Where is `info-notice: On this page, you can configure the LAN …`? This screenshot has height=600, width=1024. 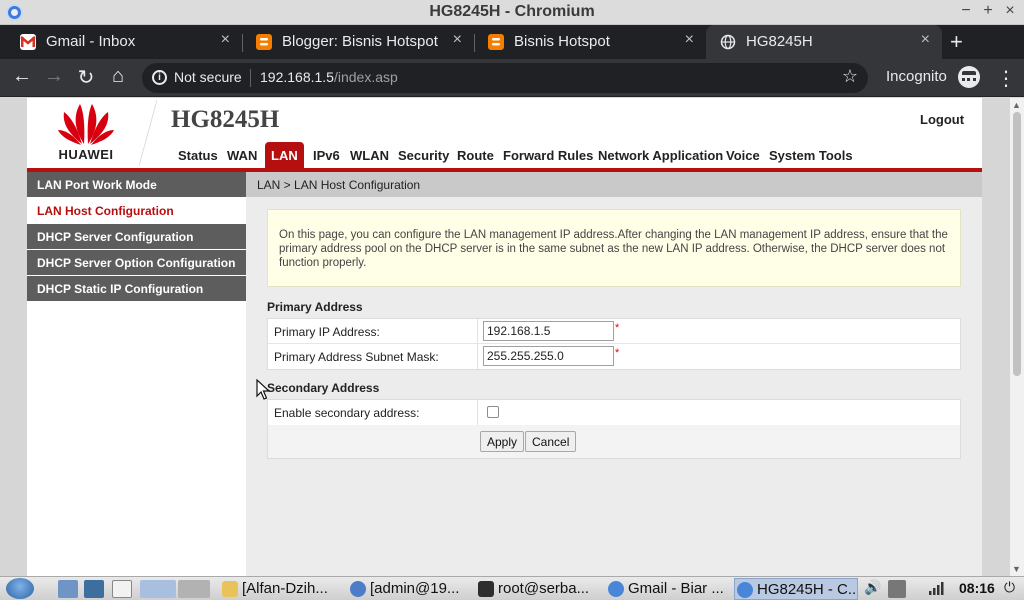 info-notice: On this page, you can configure the LAN … is located at coordinates (614, 248).